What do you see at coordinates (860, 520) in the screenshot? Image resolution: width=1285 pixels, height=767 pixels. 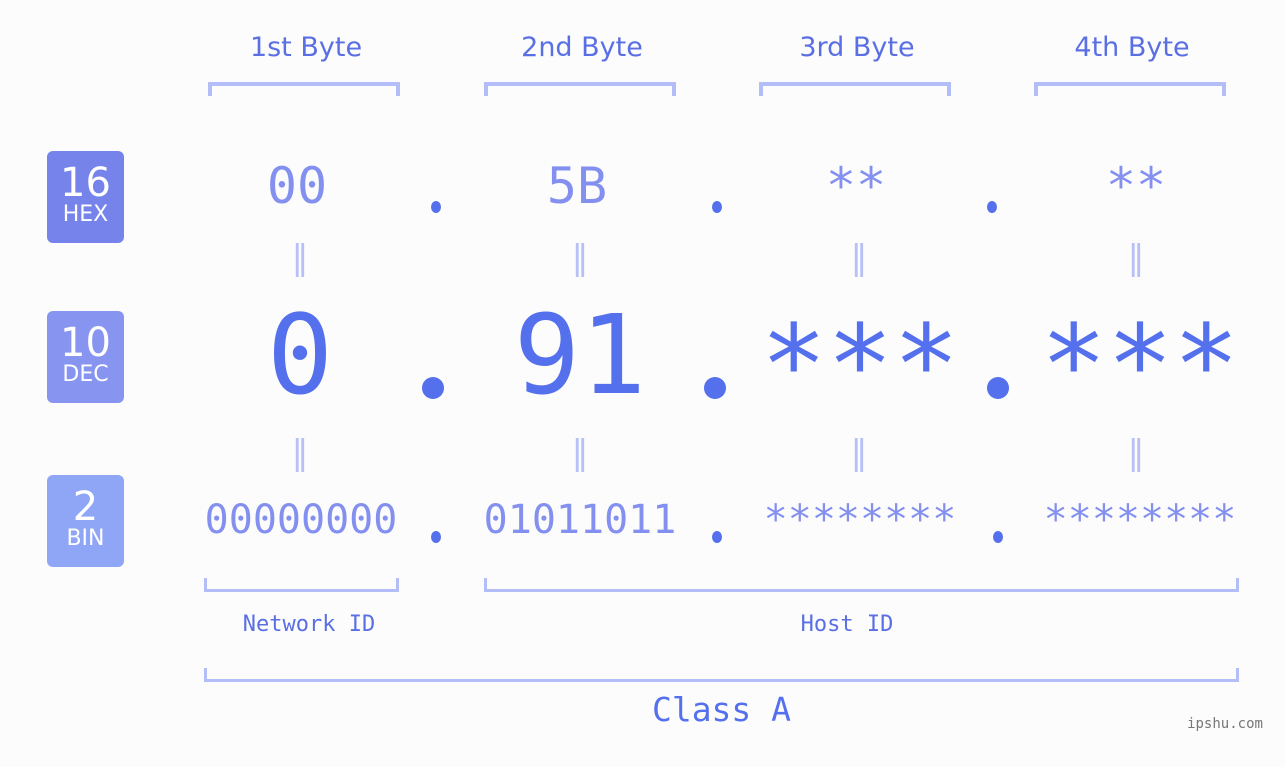 I see `bin-byte-3: ********` at bounding box center [860, 520].